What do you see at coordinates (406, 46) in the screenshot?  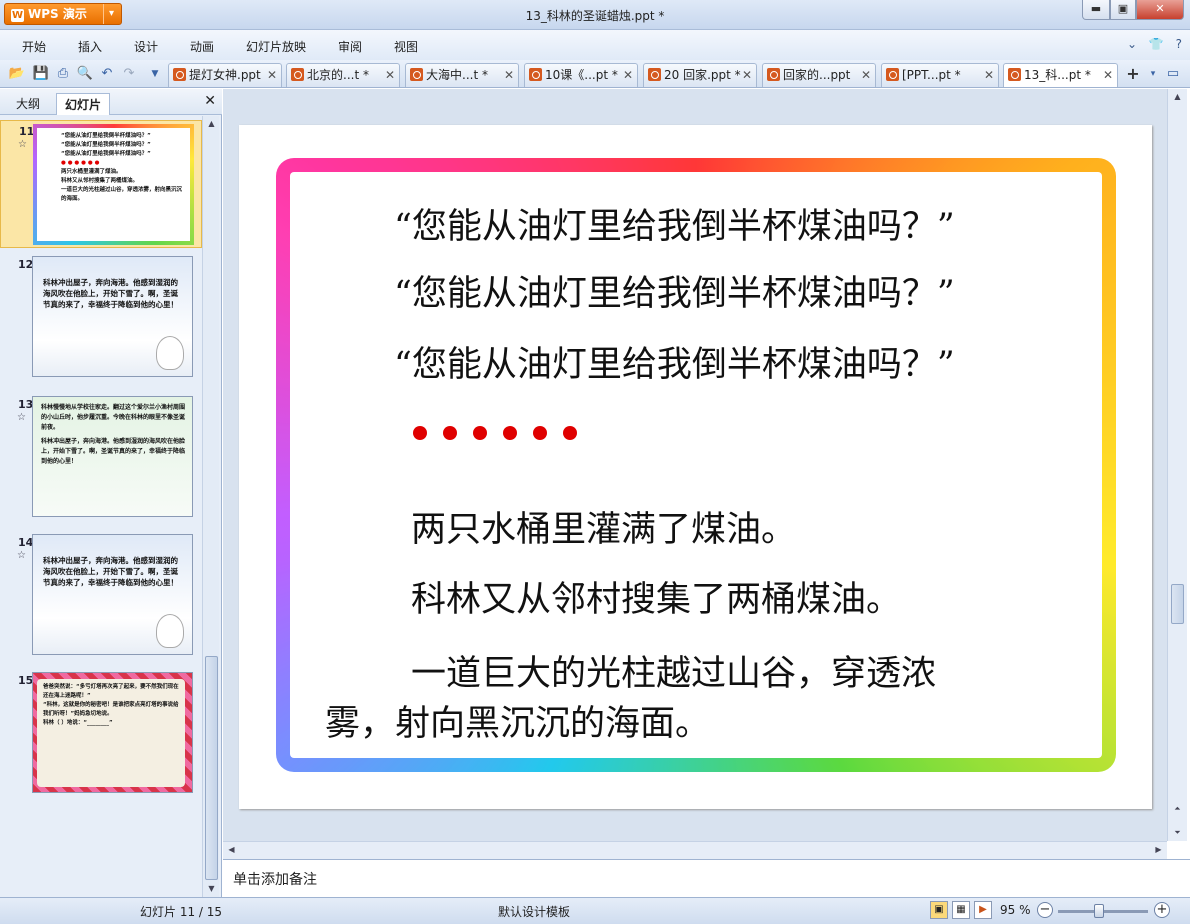 I see `menu-view: 视图` at bounding box center [406, 46].